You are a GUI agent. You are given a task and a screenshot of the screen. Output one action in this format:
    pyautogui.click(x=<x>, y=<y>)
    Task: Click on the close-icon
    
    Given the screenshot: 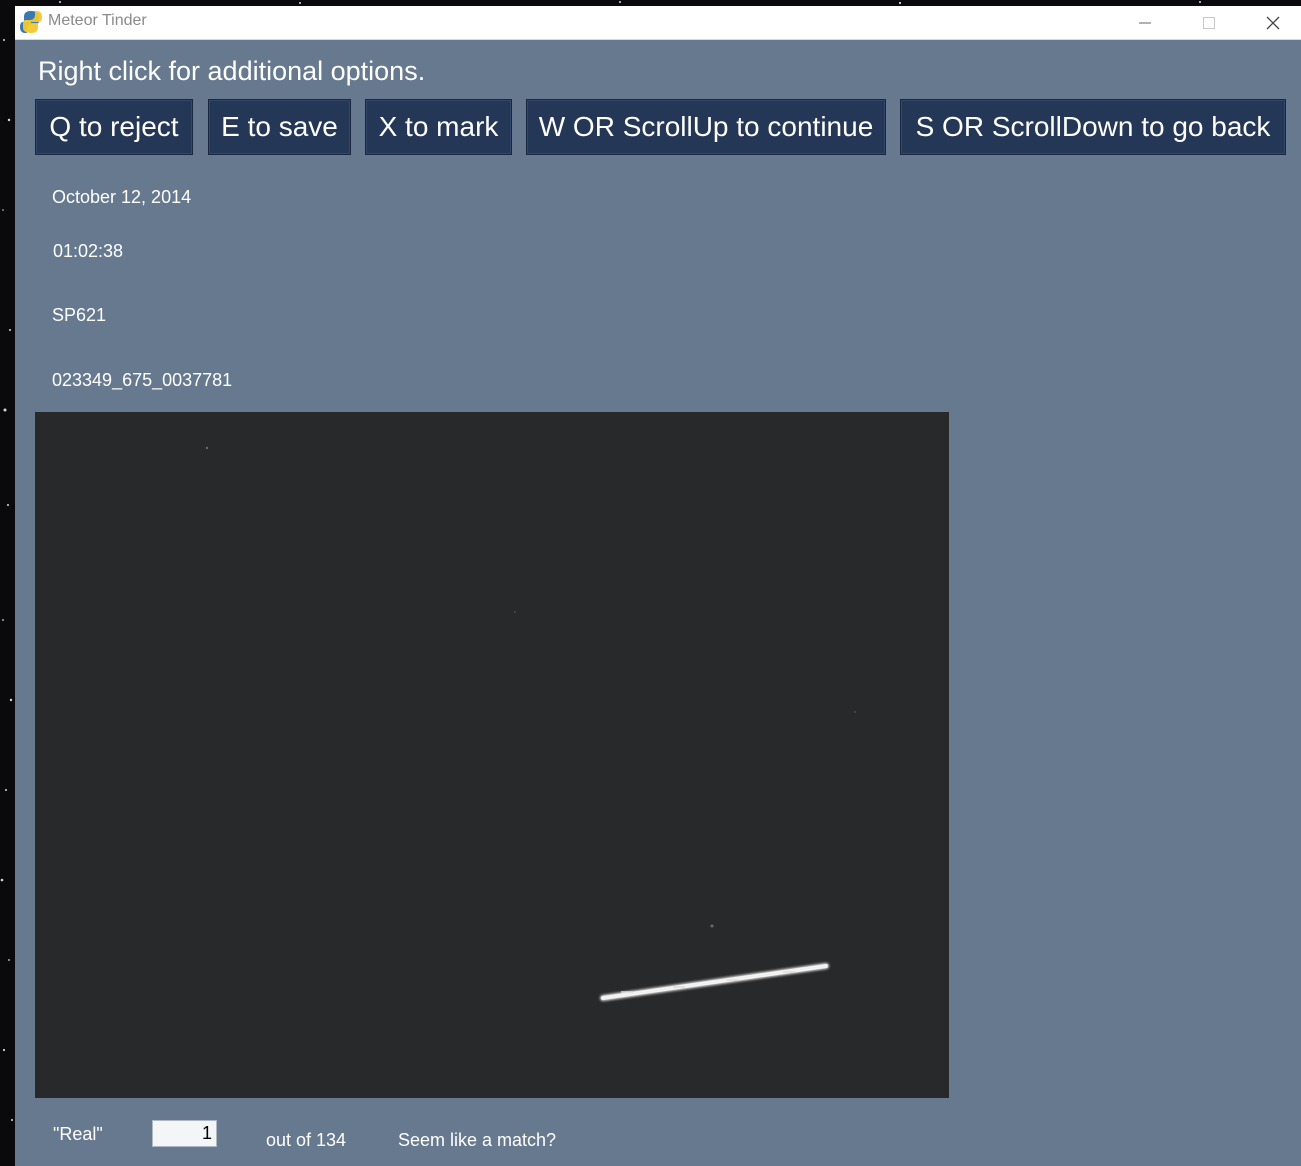 What is the action you would take?
    pyautogui.click(x=1273, y=22)
    